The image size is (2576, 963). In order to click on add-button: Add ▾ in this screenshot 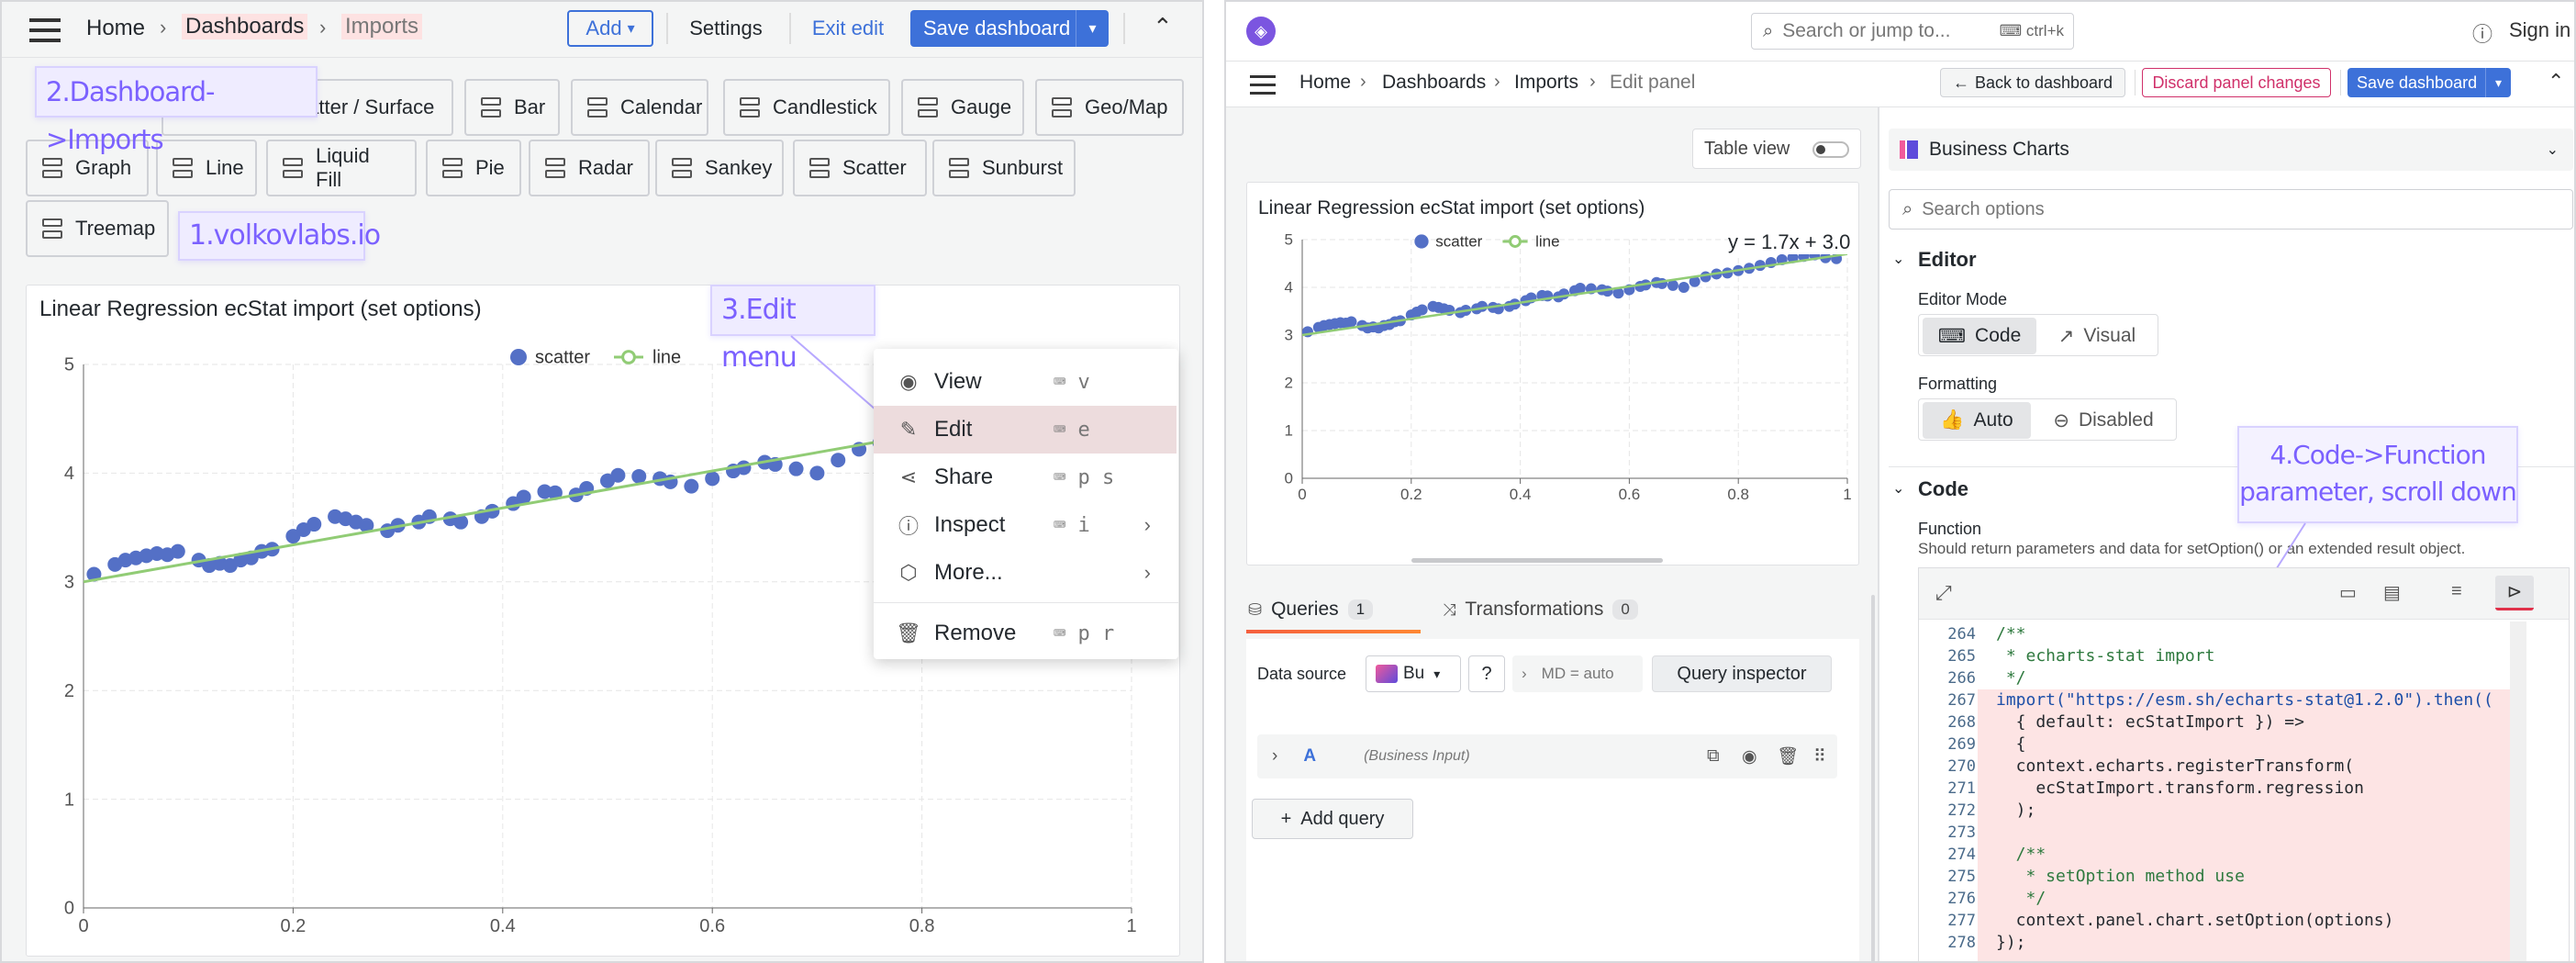, I will do `click(610, 28)`.